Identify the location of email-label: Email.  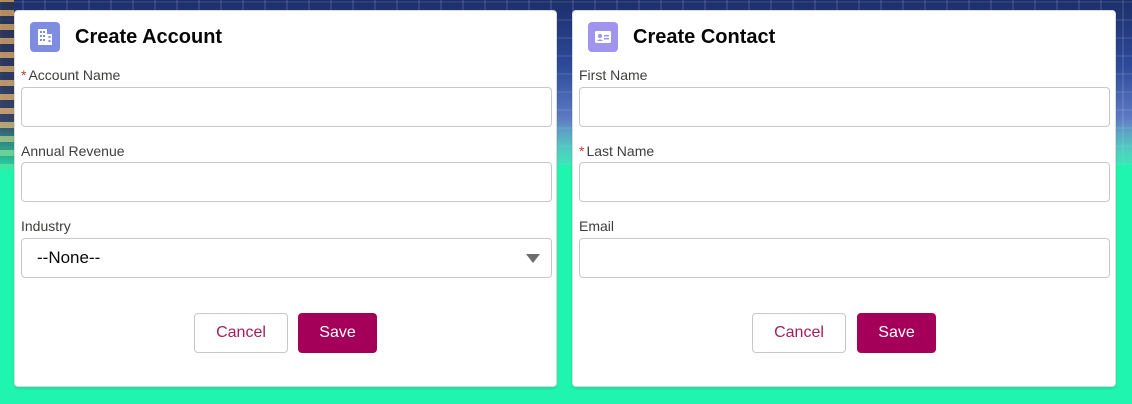
(597, 226).